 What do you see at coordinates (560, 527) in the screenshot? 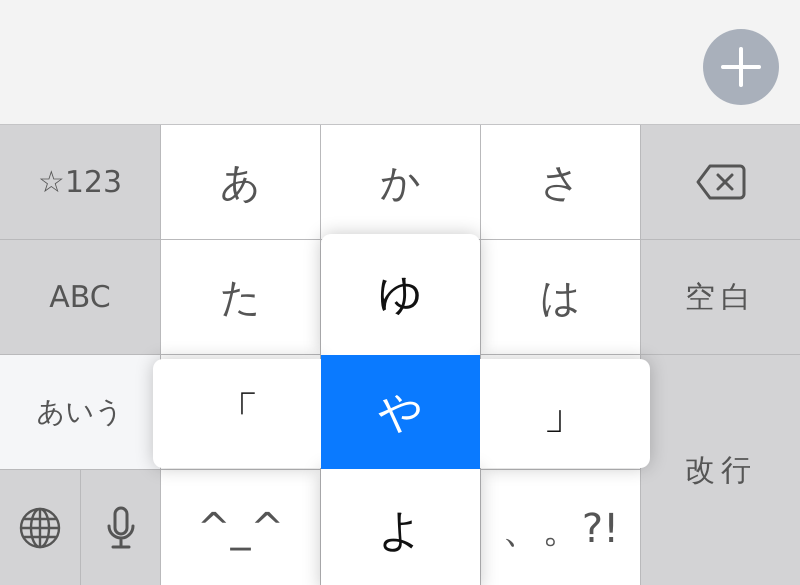
I see `kana-key: 、。?!` at bounding box center [560, 527].